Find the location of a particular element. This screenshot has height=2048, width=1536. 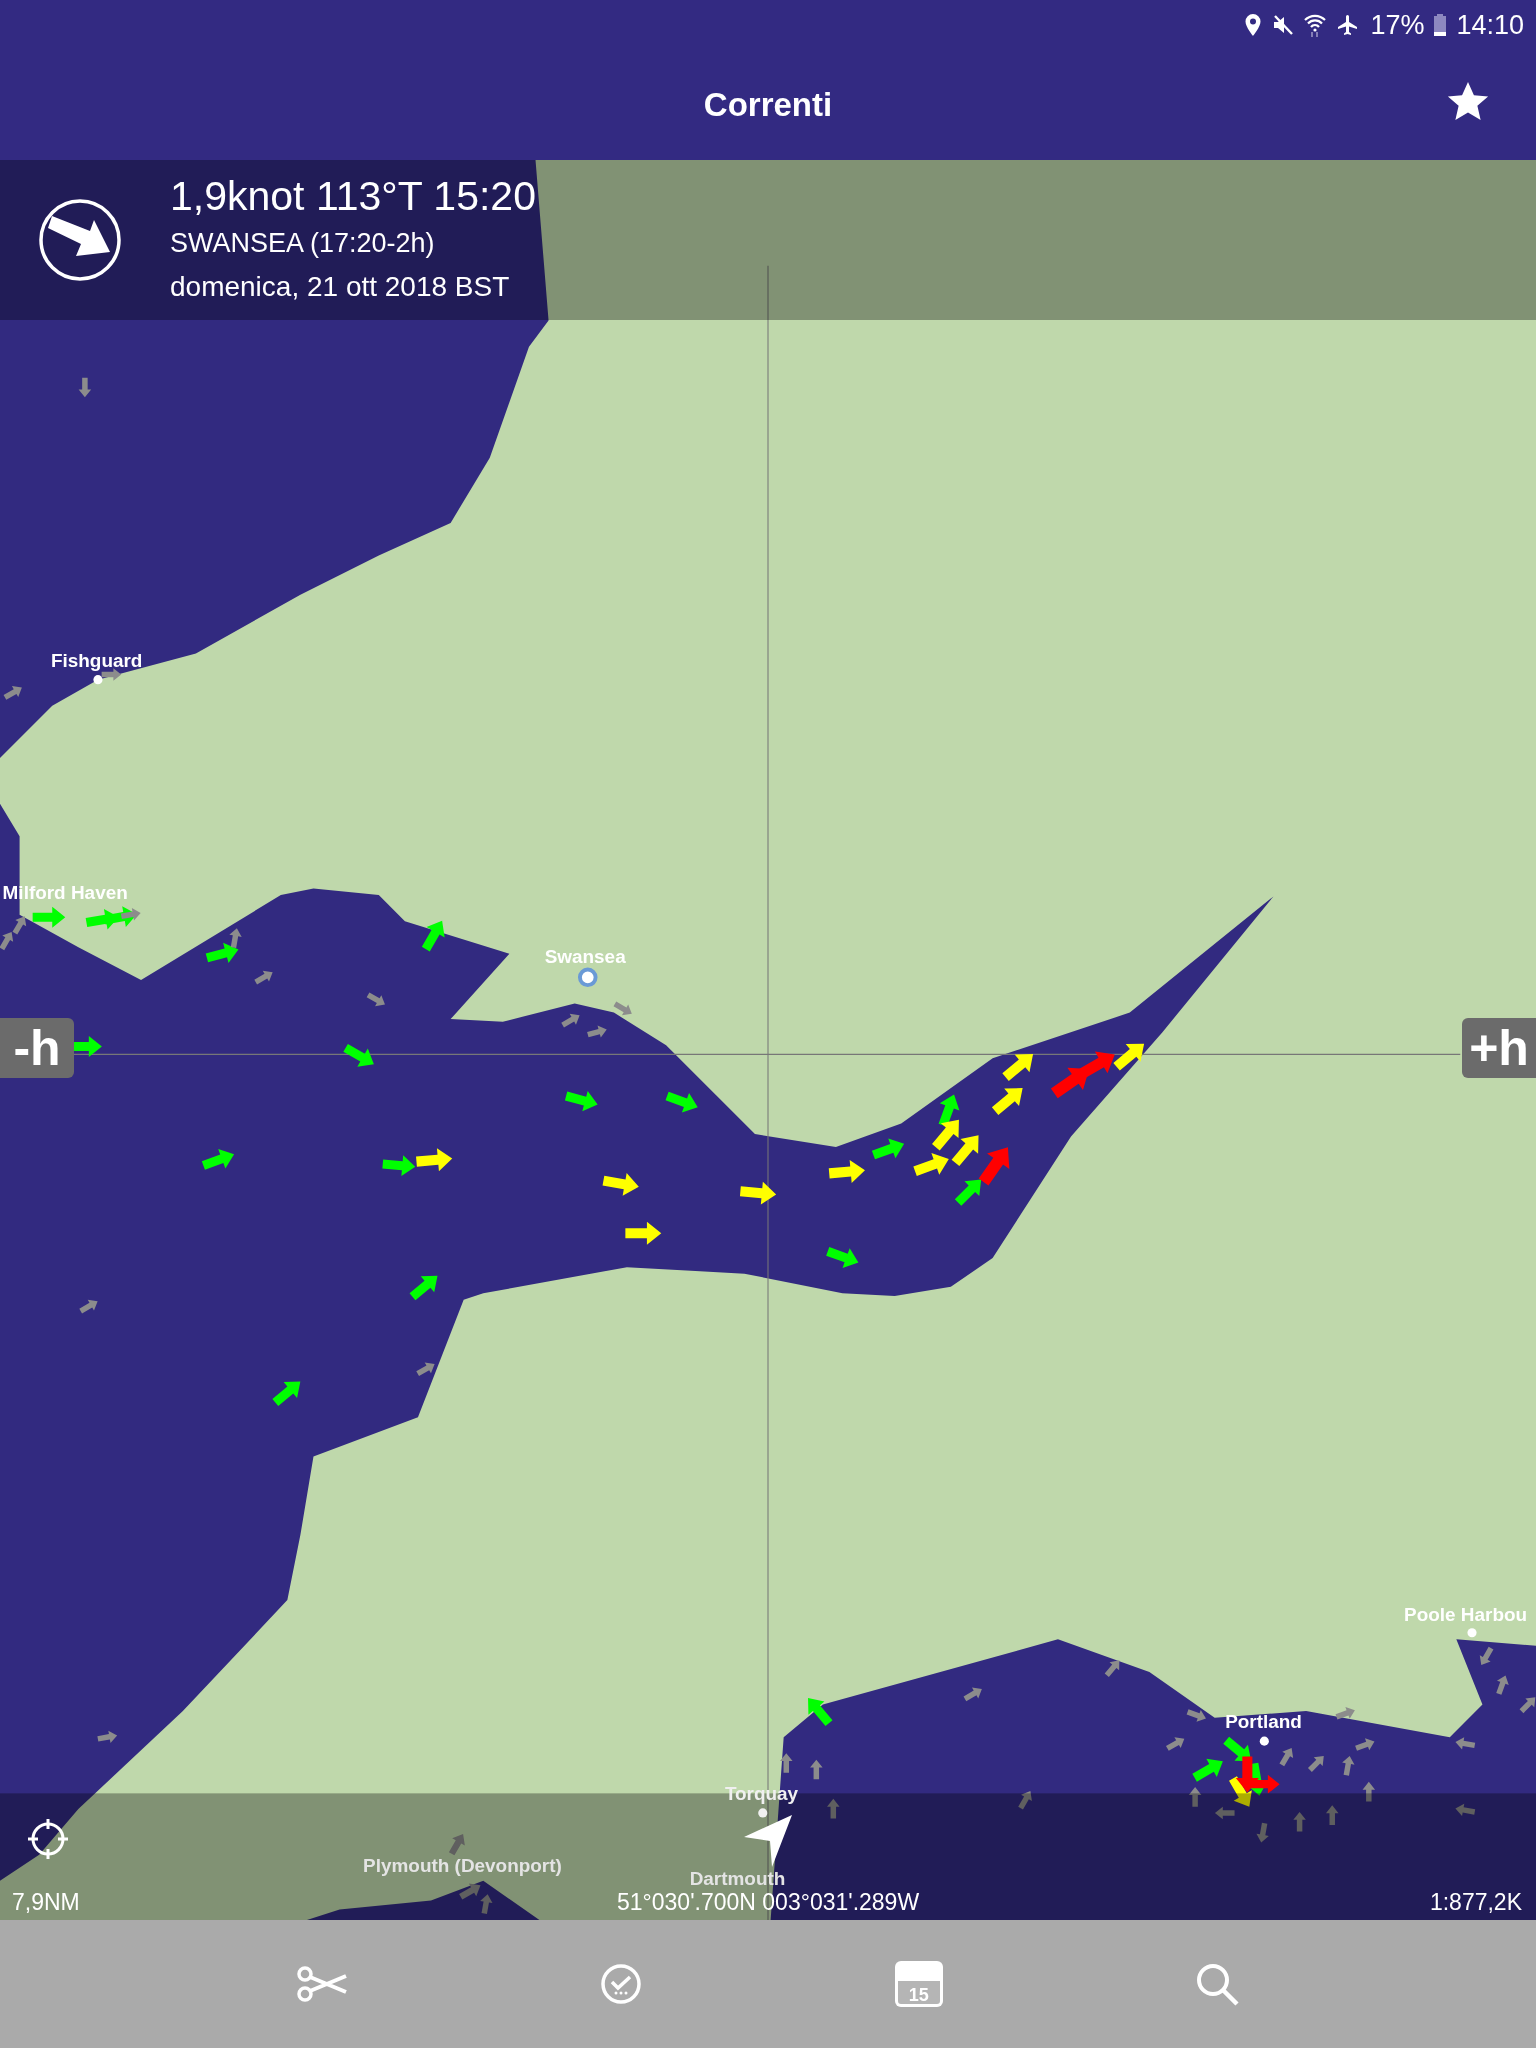

place-label: Plymouth (Devonport) is located at coordinates (462, 1865).